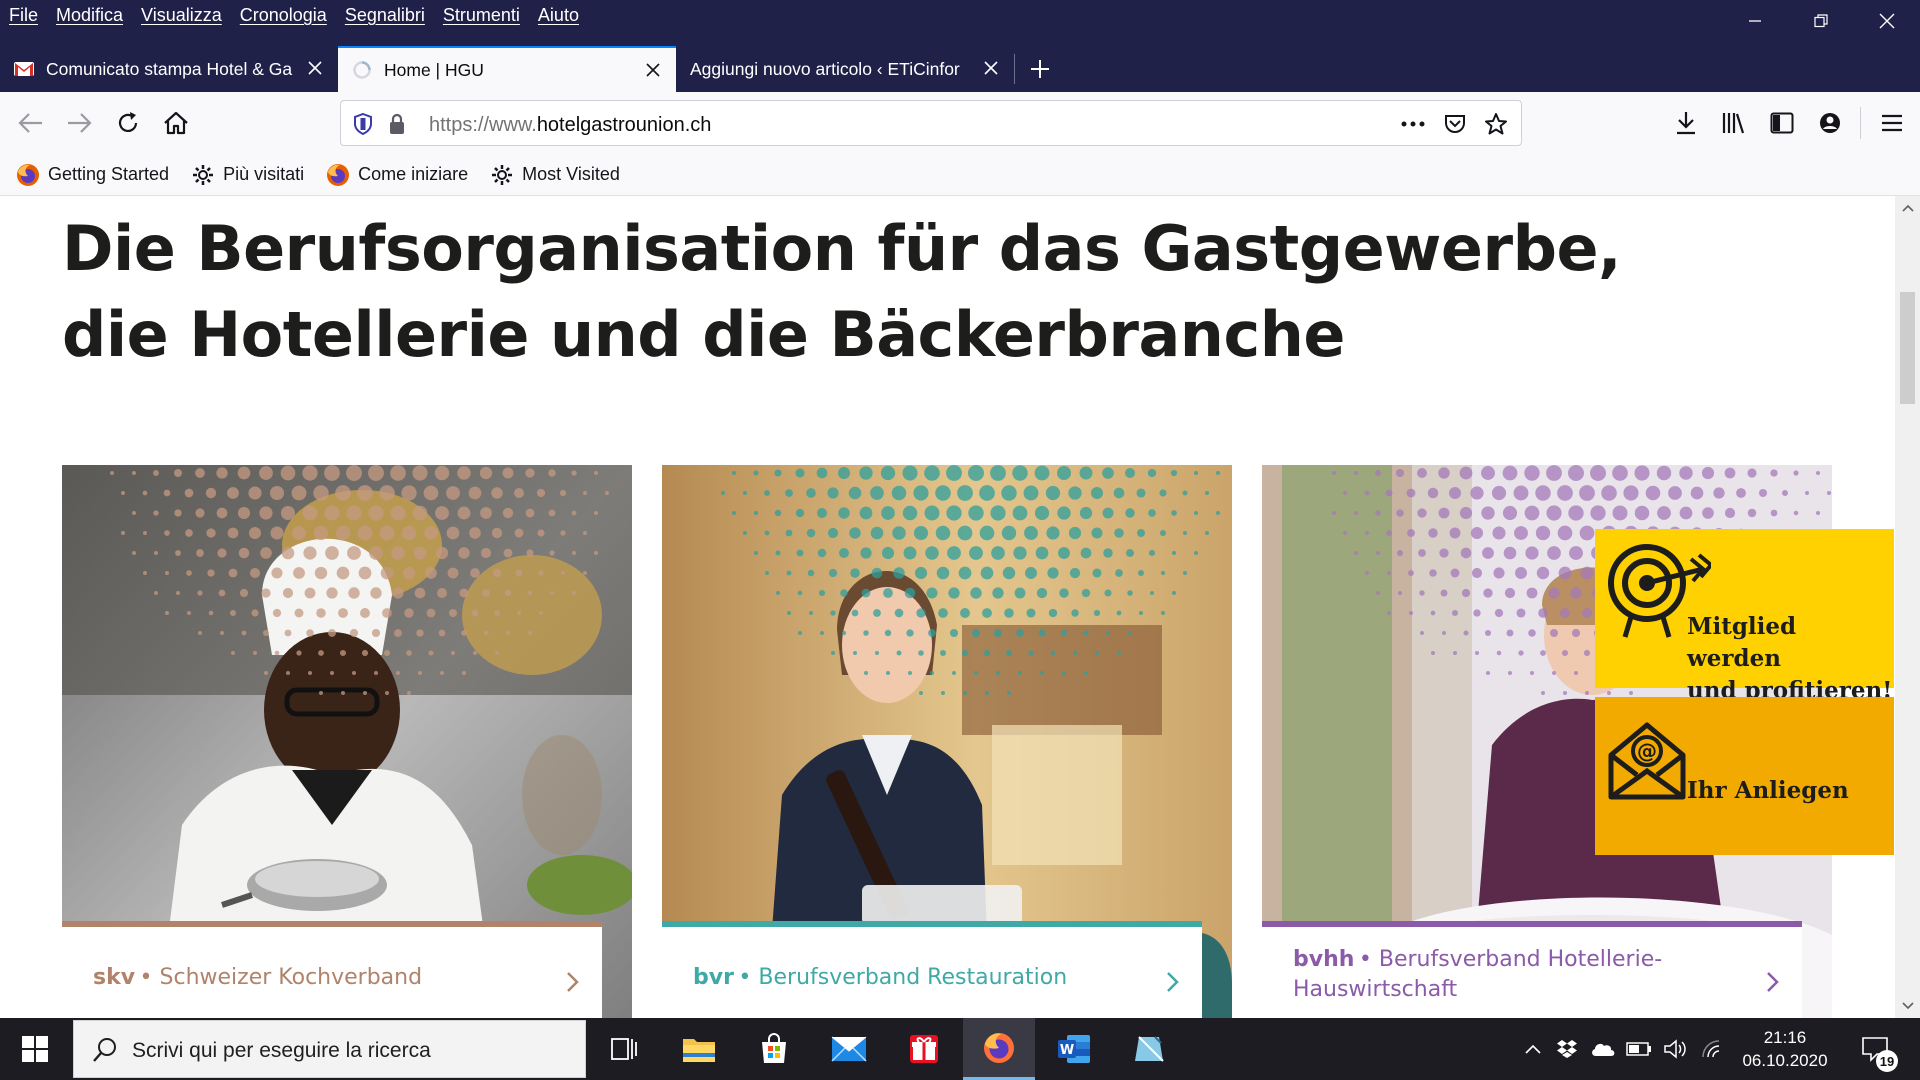 The image size is (1920, 1080). I want to click on toolbar-divider, so click(1860, 123).